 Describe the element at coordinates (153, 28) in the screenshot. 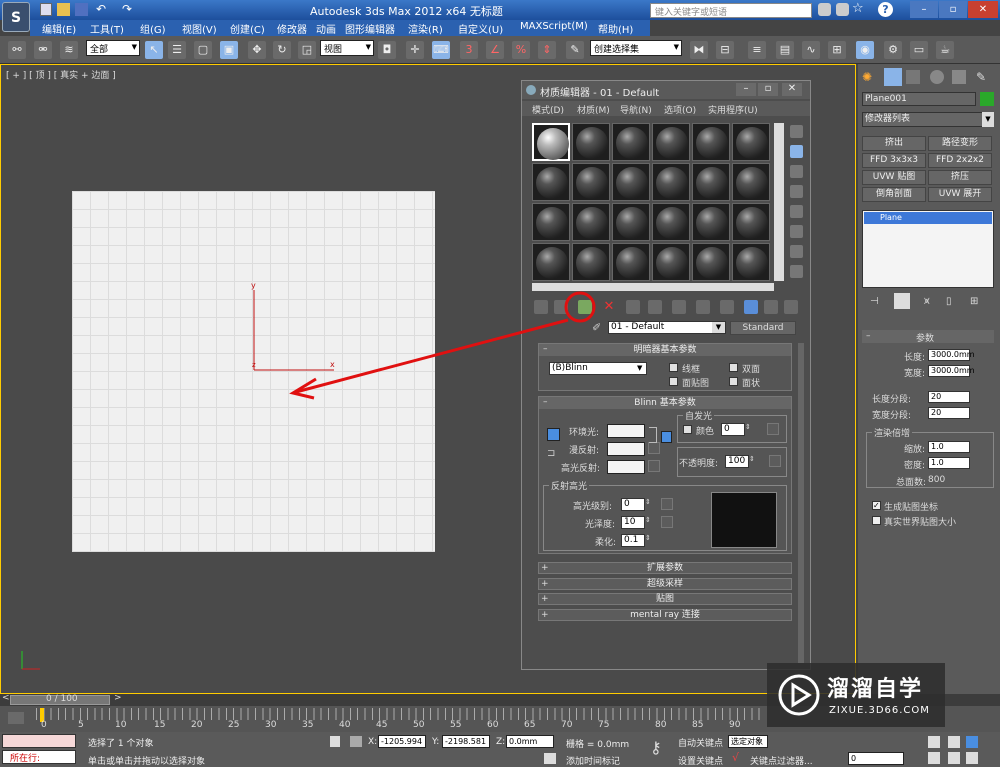

I see `menu-group: 组(G)` at that location.